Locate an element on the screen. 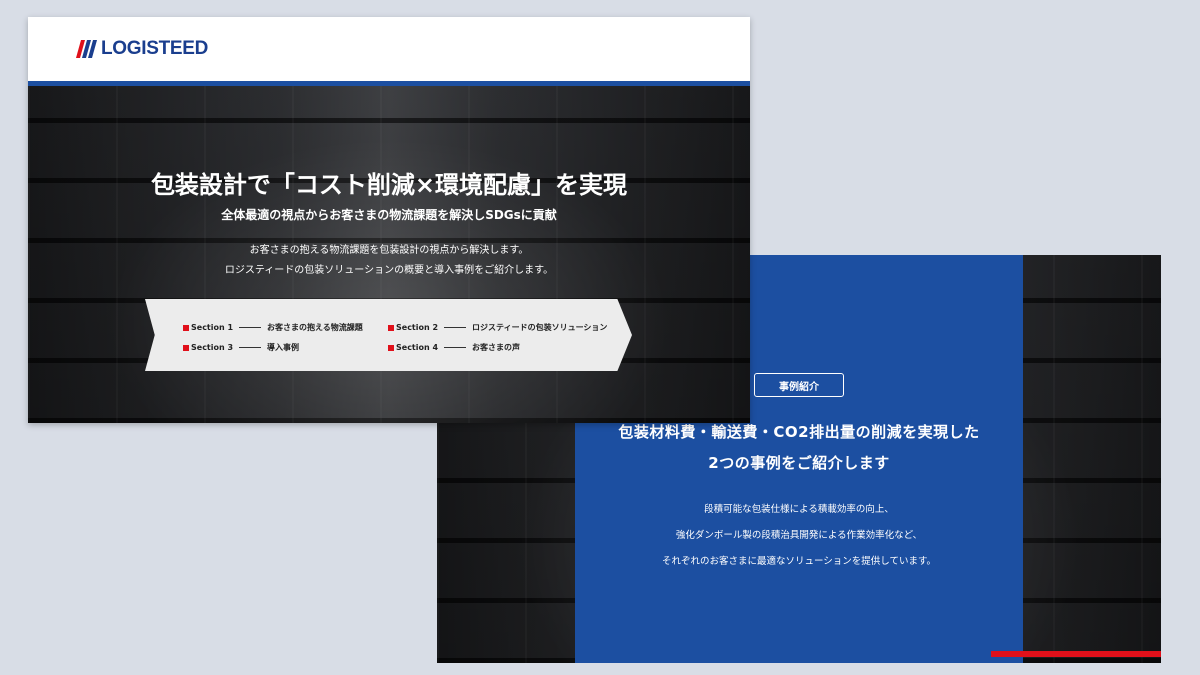  section-item: Section 3 導入事例 is located at coordinates (241, 347).